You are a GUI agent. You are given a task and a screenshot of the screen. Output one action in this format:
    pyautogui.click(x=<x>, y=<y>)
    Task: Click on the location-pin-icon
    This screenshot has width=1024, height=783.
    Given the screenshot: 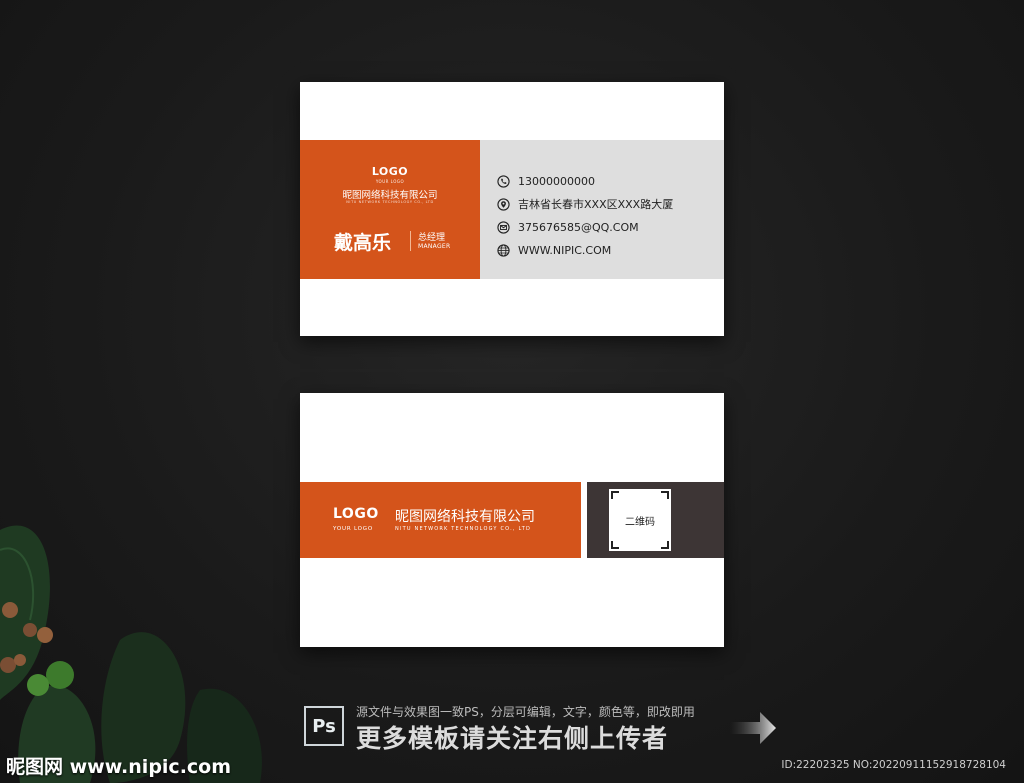 What is the action you would take?
    pyautogui.click(x=503, y=204)
    